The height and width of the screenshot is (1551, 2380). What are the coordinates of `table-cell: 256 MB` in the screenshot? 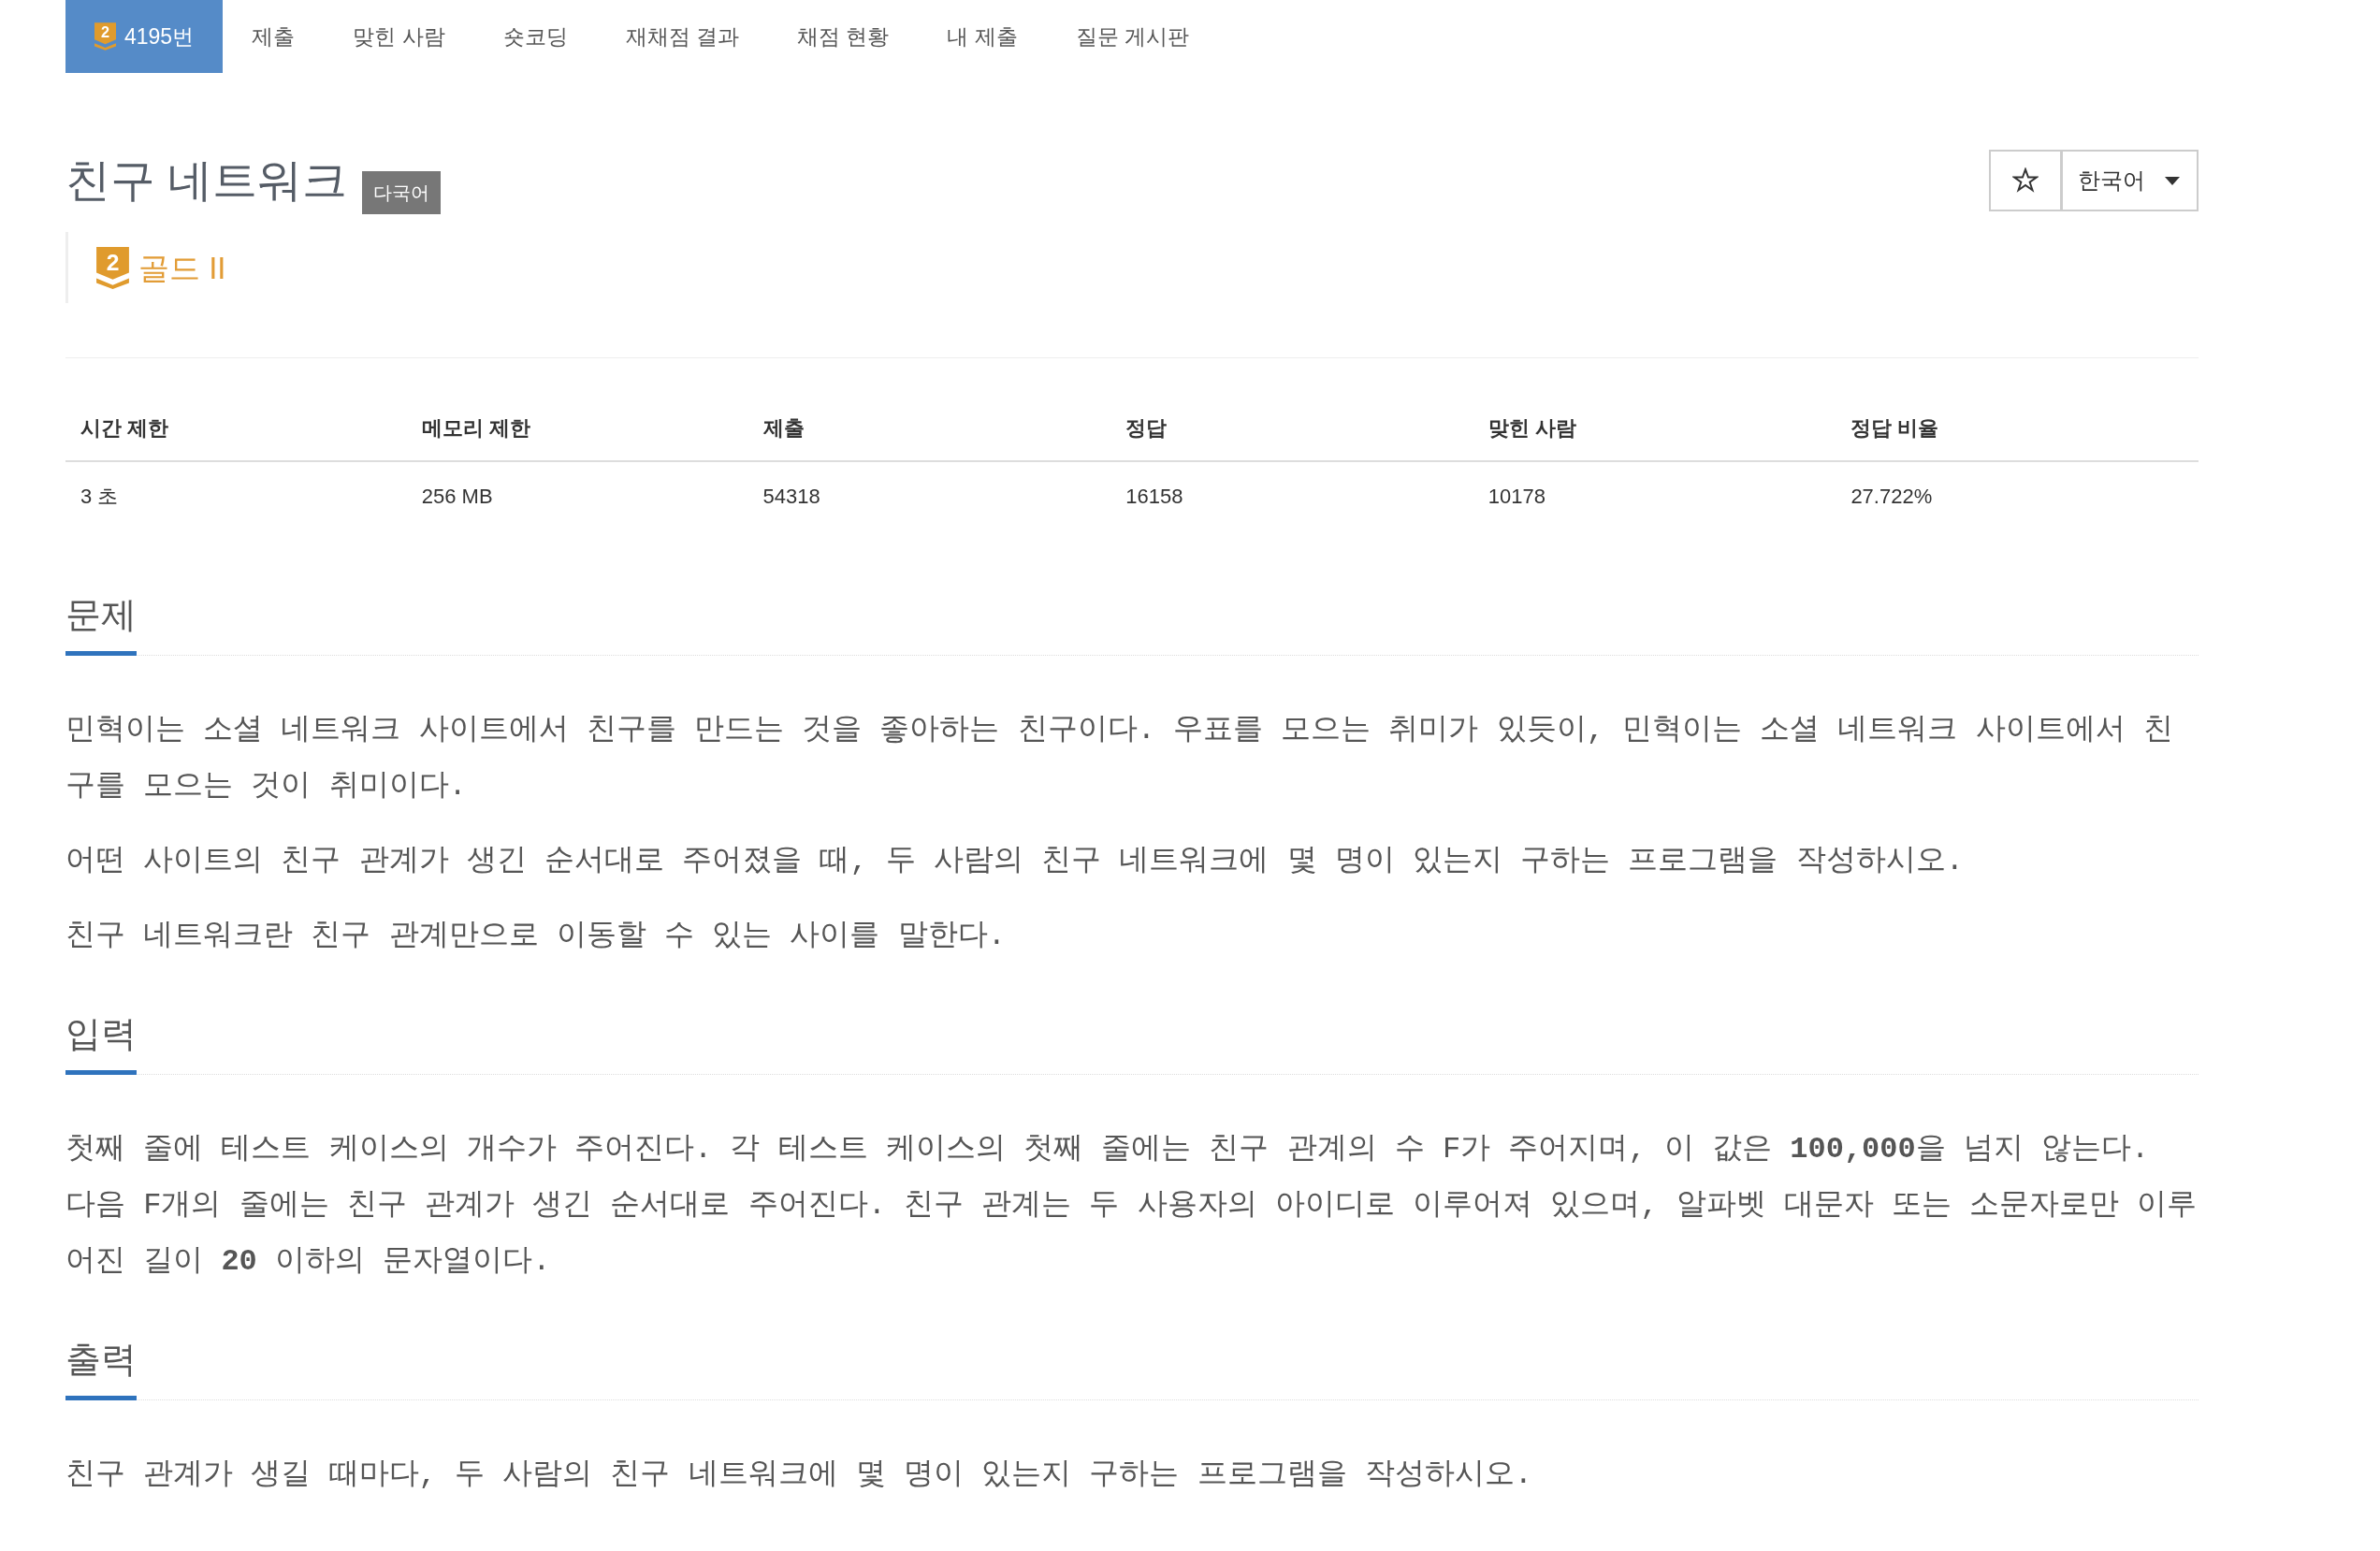 It's located at (577, 495).